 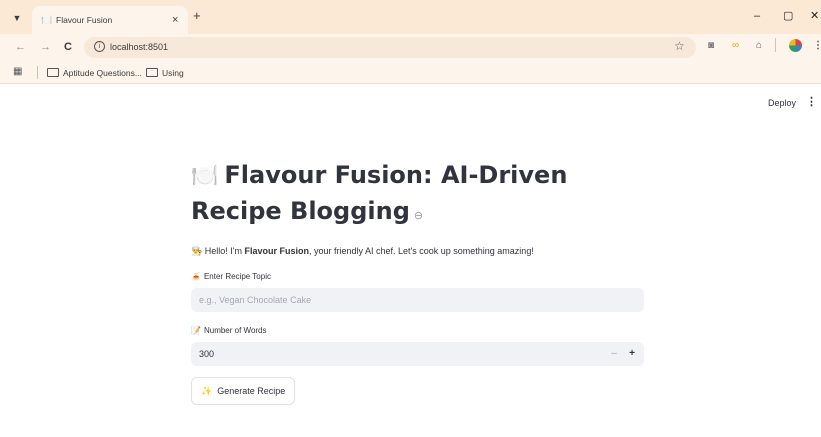 I want to click on heading-anchor-link-icon: ⊖, so click(x=418, y=215).